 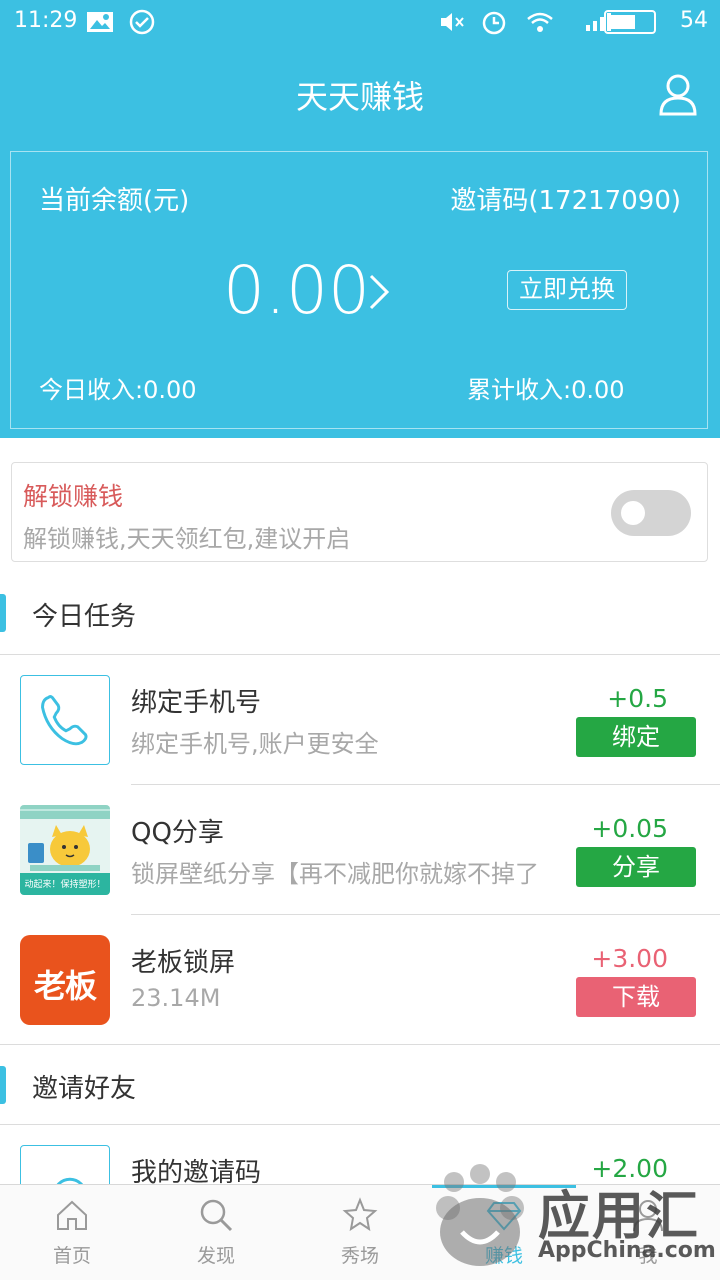 What do you see at coordinates (452, 22) in the screenshot?
I see `mute-icon` at bounding box center [452, 22].